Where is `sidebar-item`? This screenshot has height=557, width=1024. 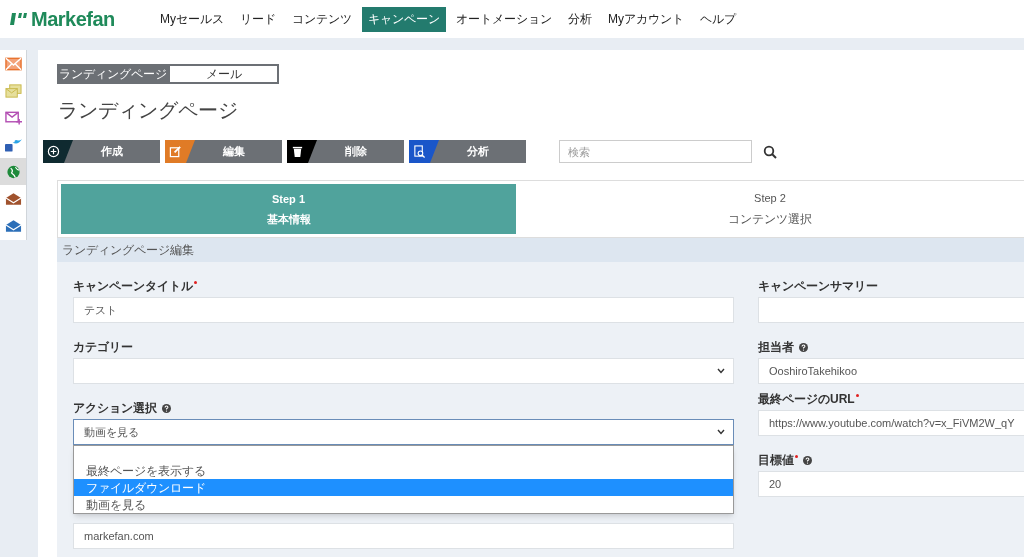
sidebar-item is located at coordinates (13, 171).